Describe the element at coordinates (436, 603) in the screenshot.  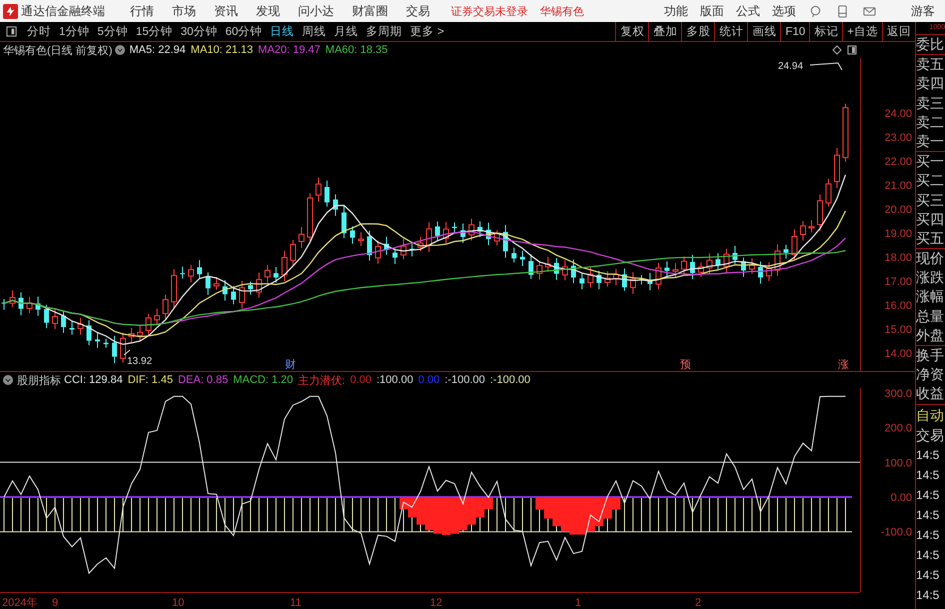
I see `date-axis-label: 12` at that location.